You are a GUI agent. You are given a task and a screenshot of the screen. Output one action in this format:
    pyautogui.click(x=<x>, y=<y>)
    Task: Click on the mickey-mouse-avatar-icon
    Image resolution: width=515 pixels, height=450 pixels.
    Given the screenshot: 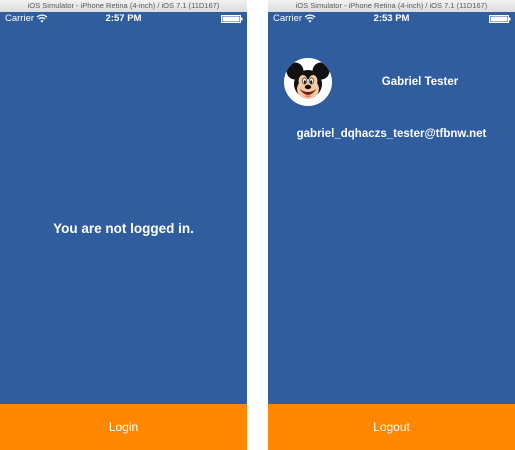 What is the action you would take?
    pyautogui.click(x=308, y=82)
    